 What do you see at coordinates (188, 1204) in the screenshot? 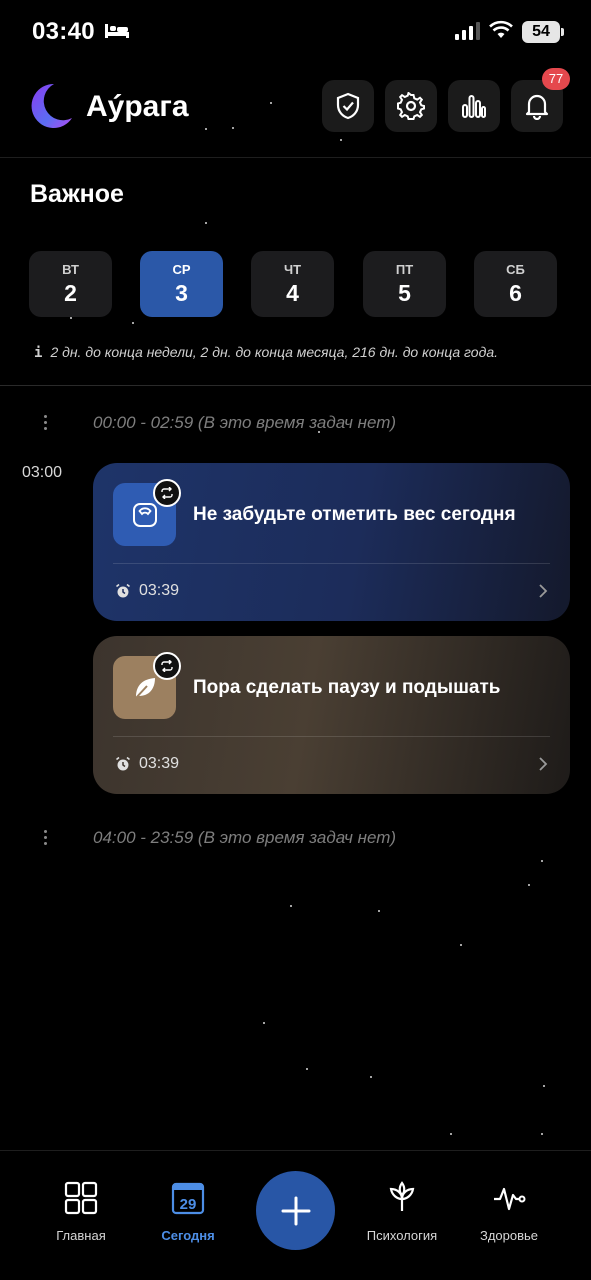
I see `svg-text: 29` at bounding box center [188, 1204].